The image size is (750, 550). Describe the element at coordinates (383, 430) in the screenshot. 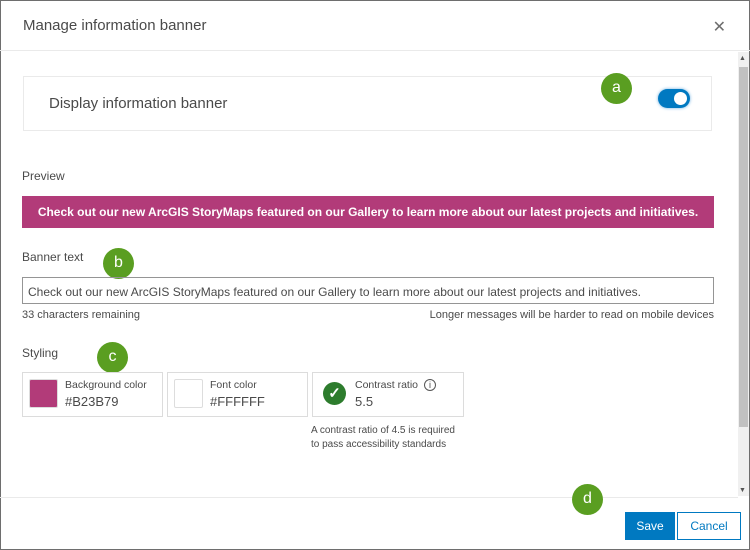

I see `contrast-note-line1: A contrast ratio of 4.5 is required` at that location.